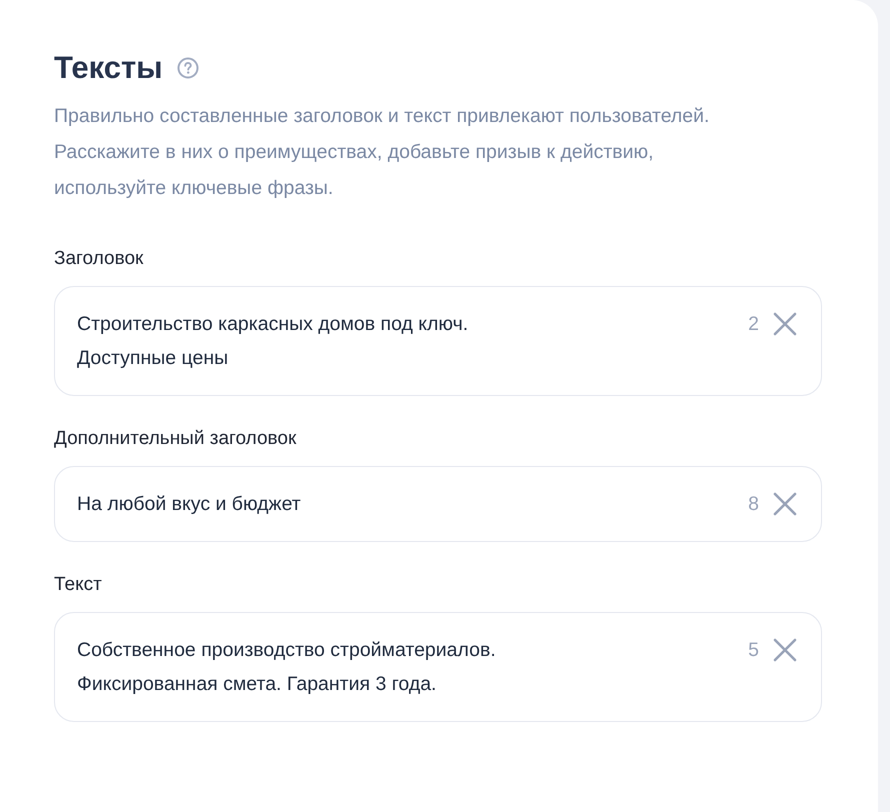 Image resolution: width=890 pixels, height=812 pixels. What do you see at coordinates (99, 259) in the screenshot?
I see `field-label: Заголовок` at bounding box center [99, 259].